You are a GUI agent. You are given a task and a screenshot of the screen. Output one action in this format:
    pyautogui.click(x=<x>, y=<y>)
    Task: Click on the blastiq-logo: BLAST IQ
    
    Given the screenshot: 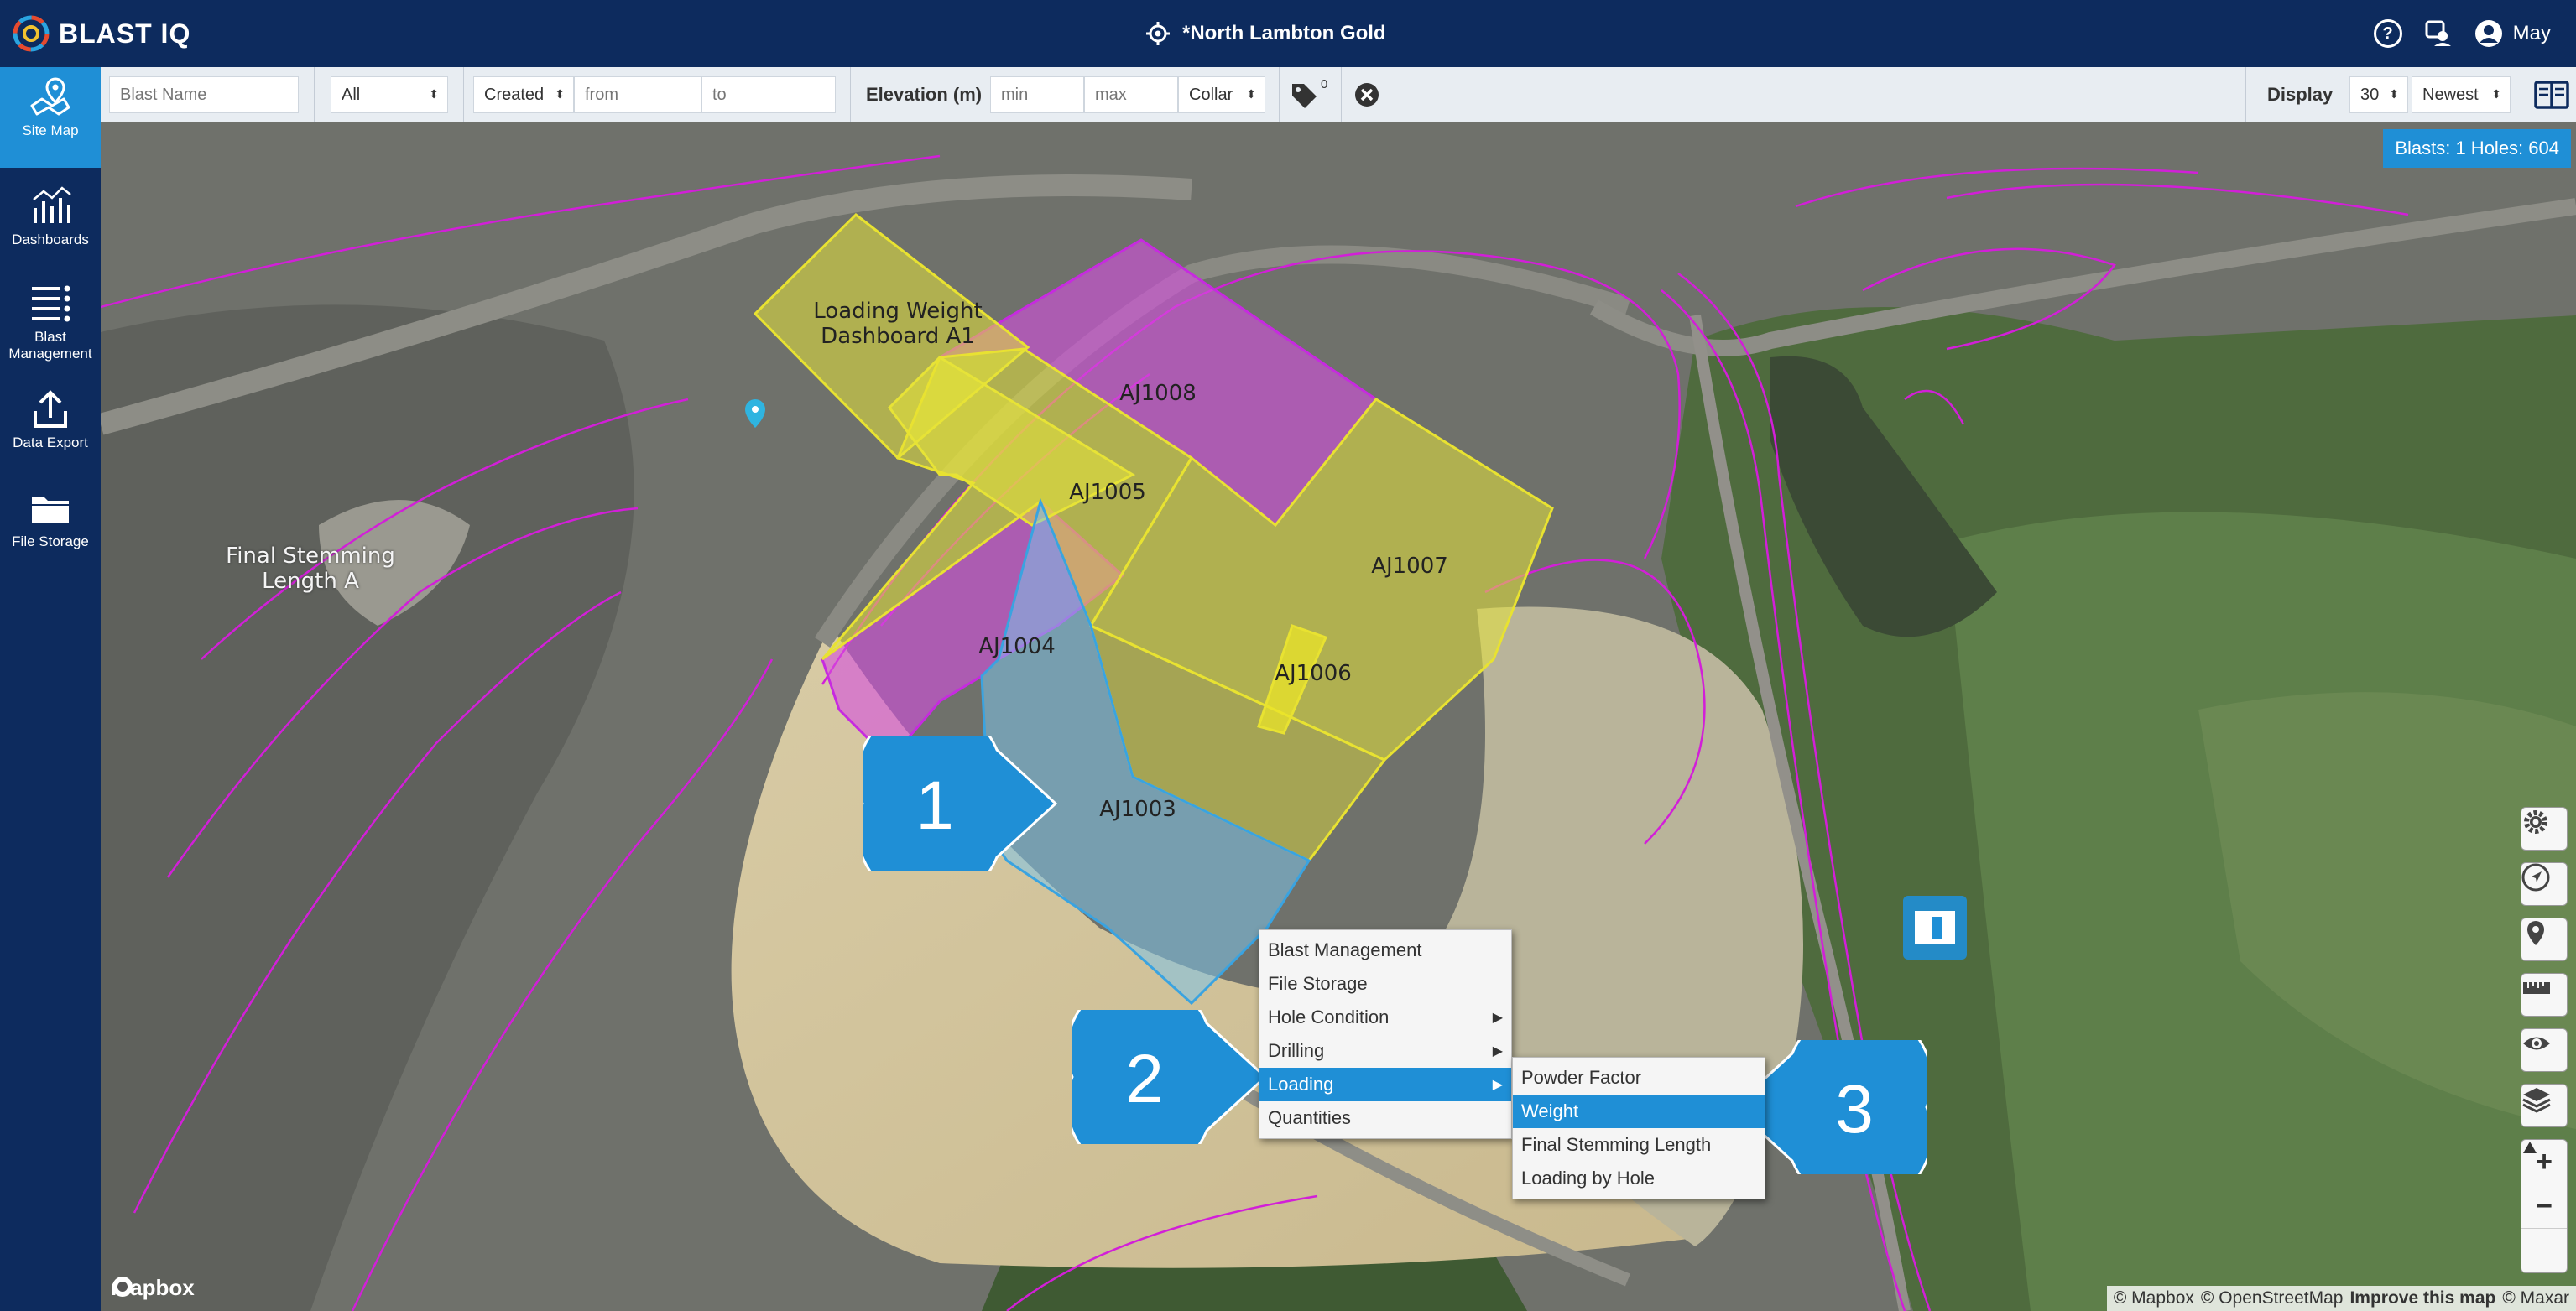 What is the action you would take?
    pyautogui.click(x=101, y=33)
    